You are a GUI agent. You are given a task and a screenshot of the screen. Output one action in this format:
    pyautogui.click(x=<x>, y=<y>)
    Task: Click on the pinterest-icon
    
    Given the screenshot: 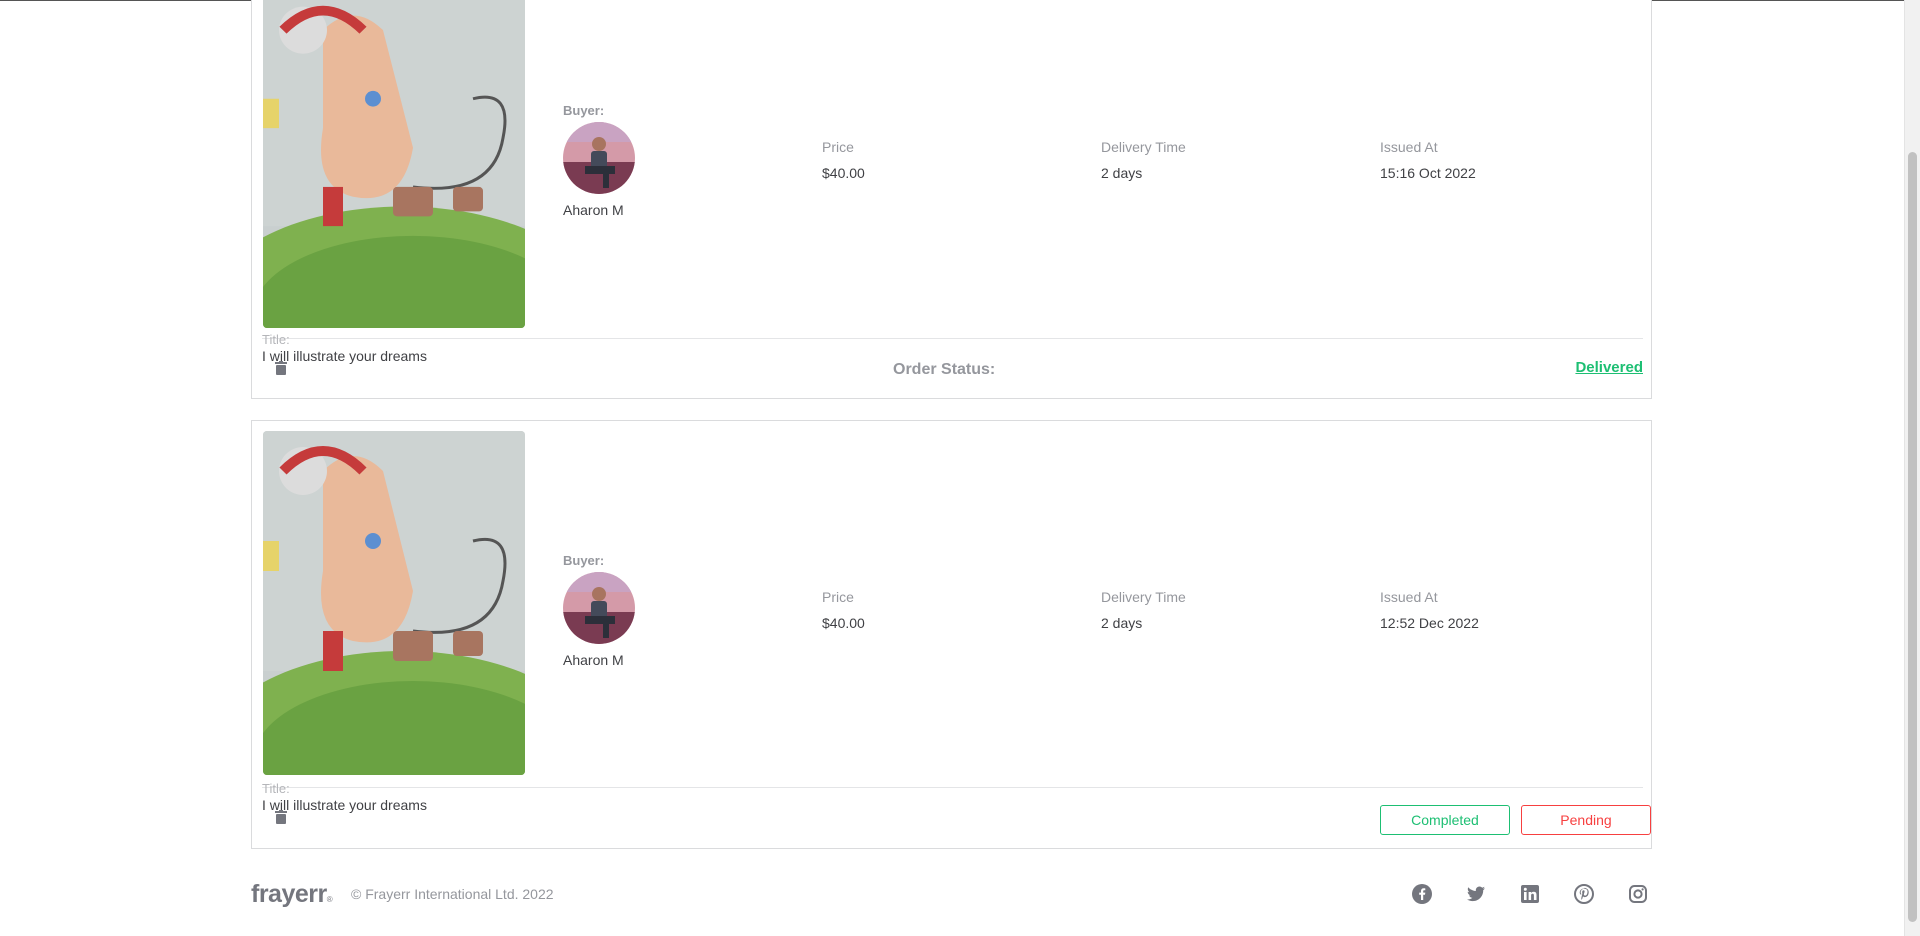 What is the action you would take?
    pyautogui.click(x=1584, y=894)
    